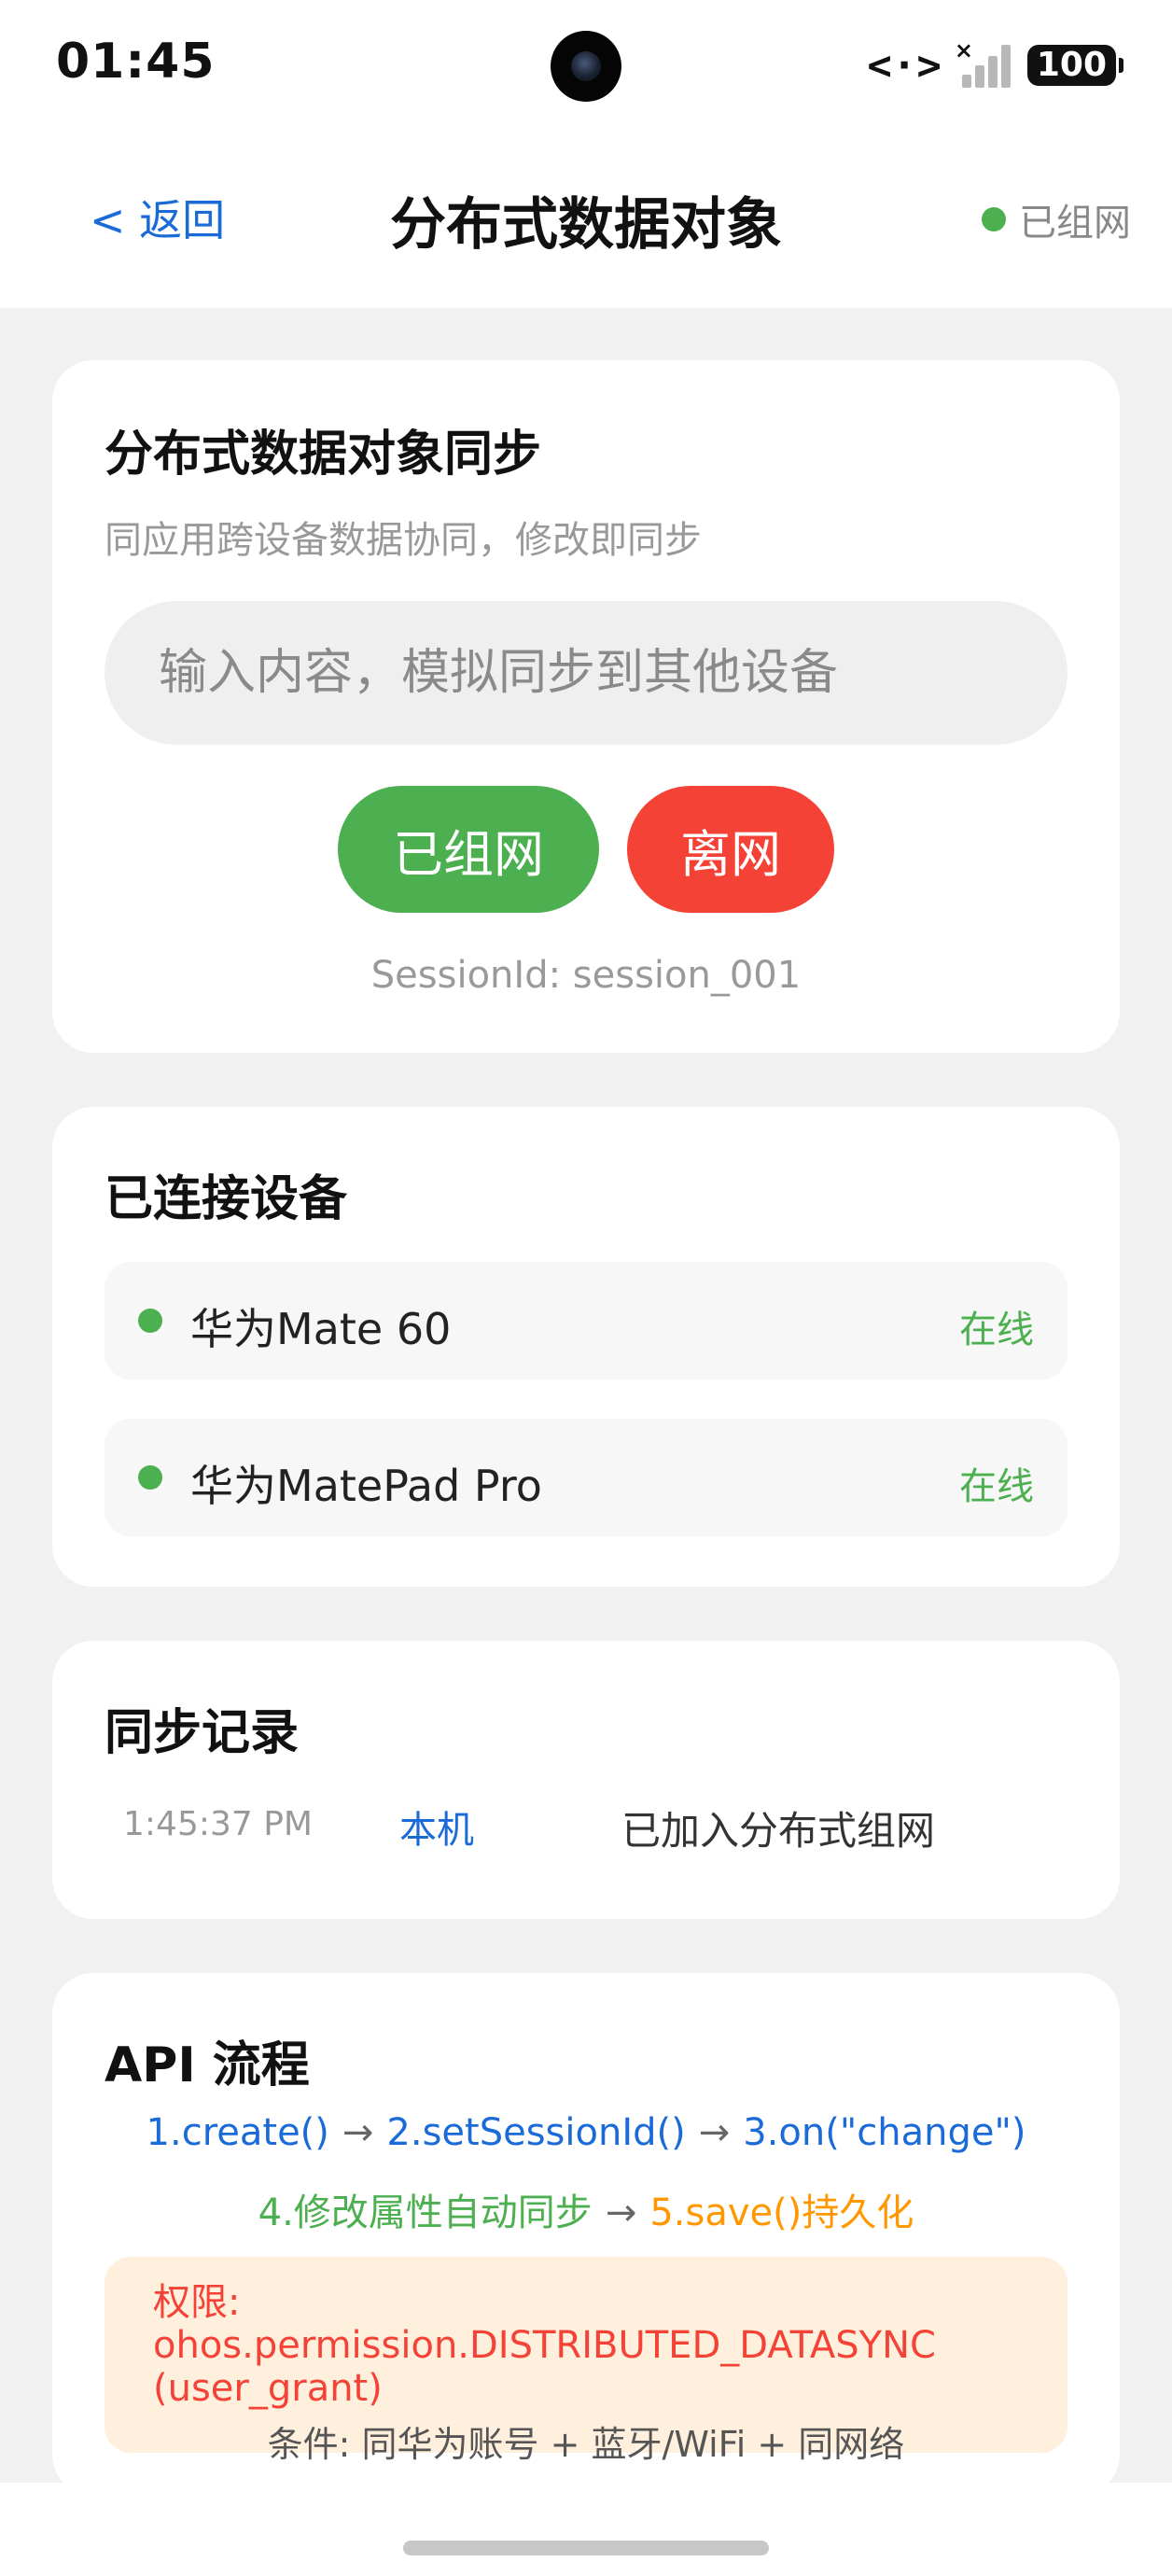 The height and width of the screenshot is (2576, 1172). Describe the element at coordinates (468, 849) in the screenshot. I see `join-network-button: 已组网` at that location.